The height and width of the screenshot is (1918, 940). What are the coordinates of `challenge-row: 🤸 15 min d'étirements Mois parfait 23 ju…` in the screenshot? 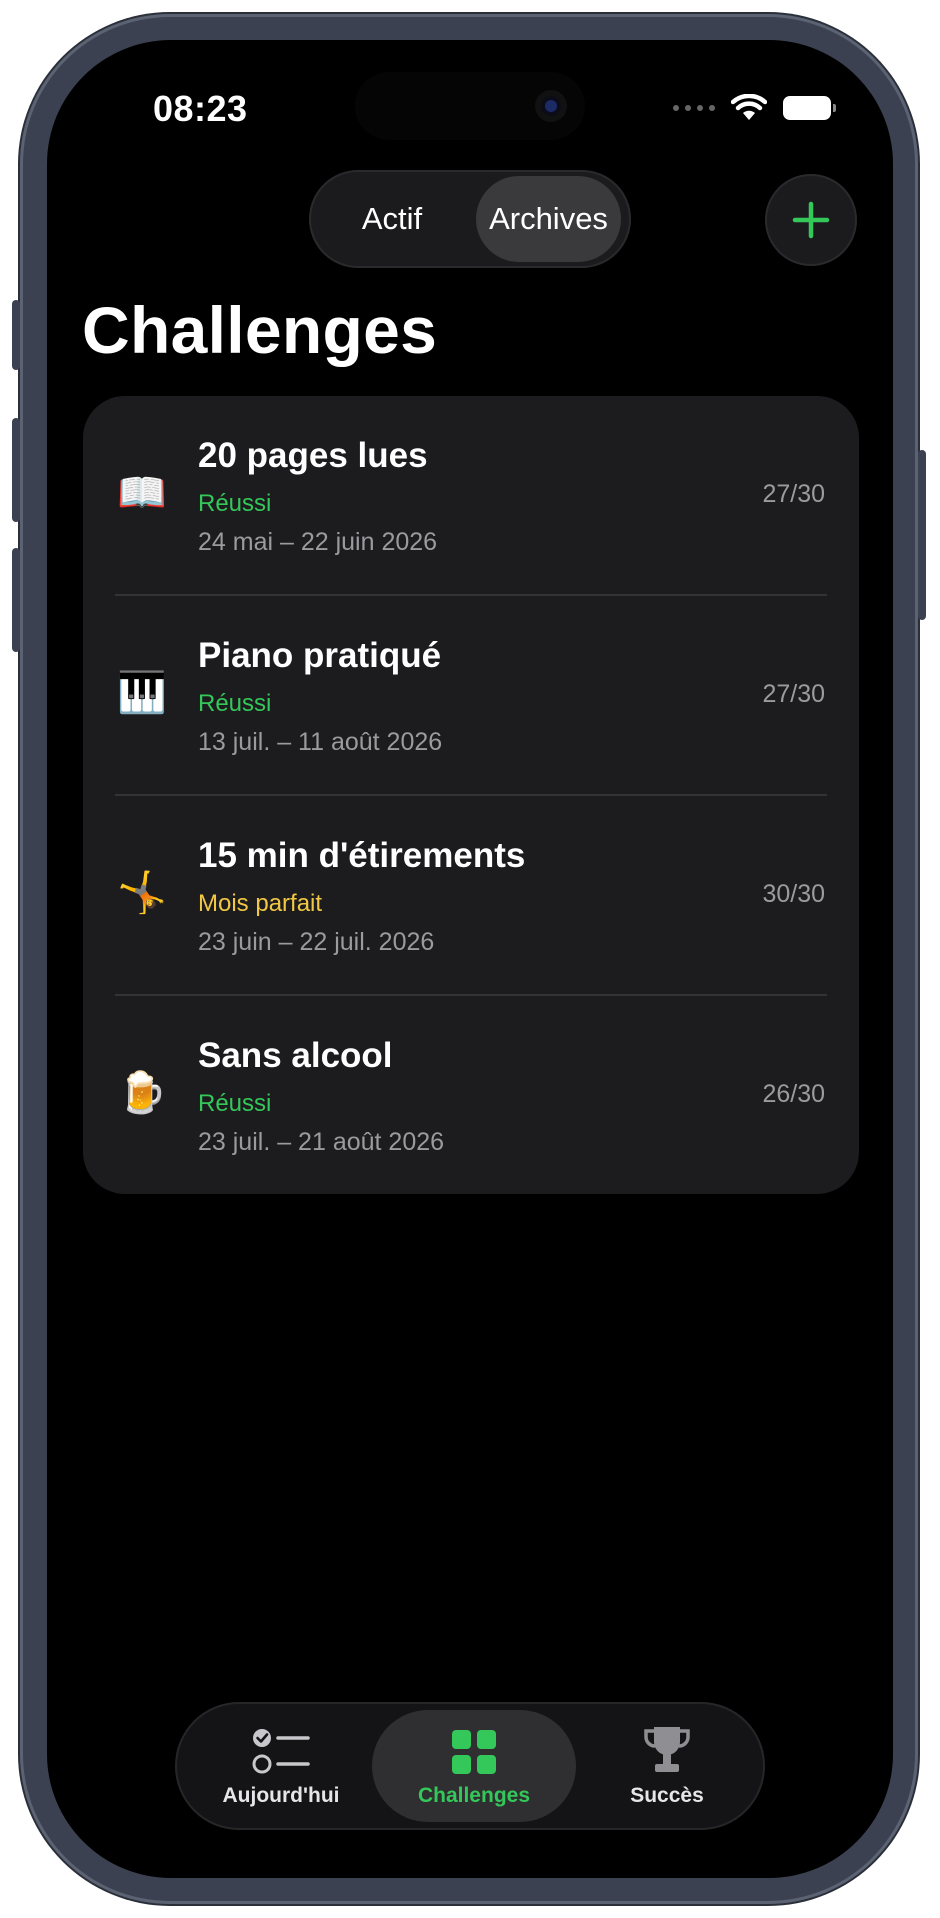 It's located at (471, 895).